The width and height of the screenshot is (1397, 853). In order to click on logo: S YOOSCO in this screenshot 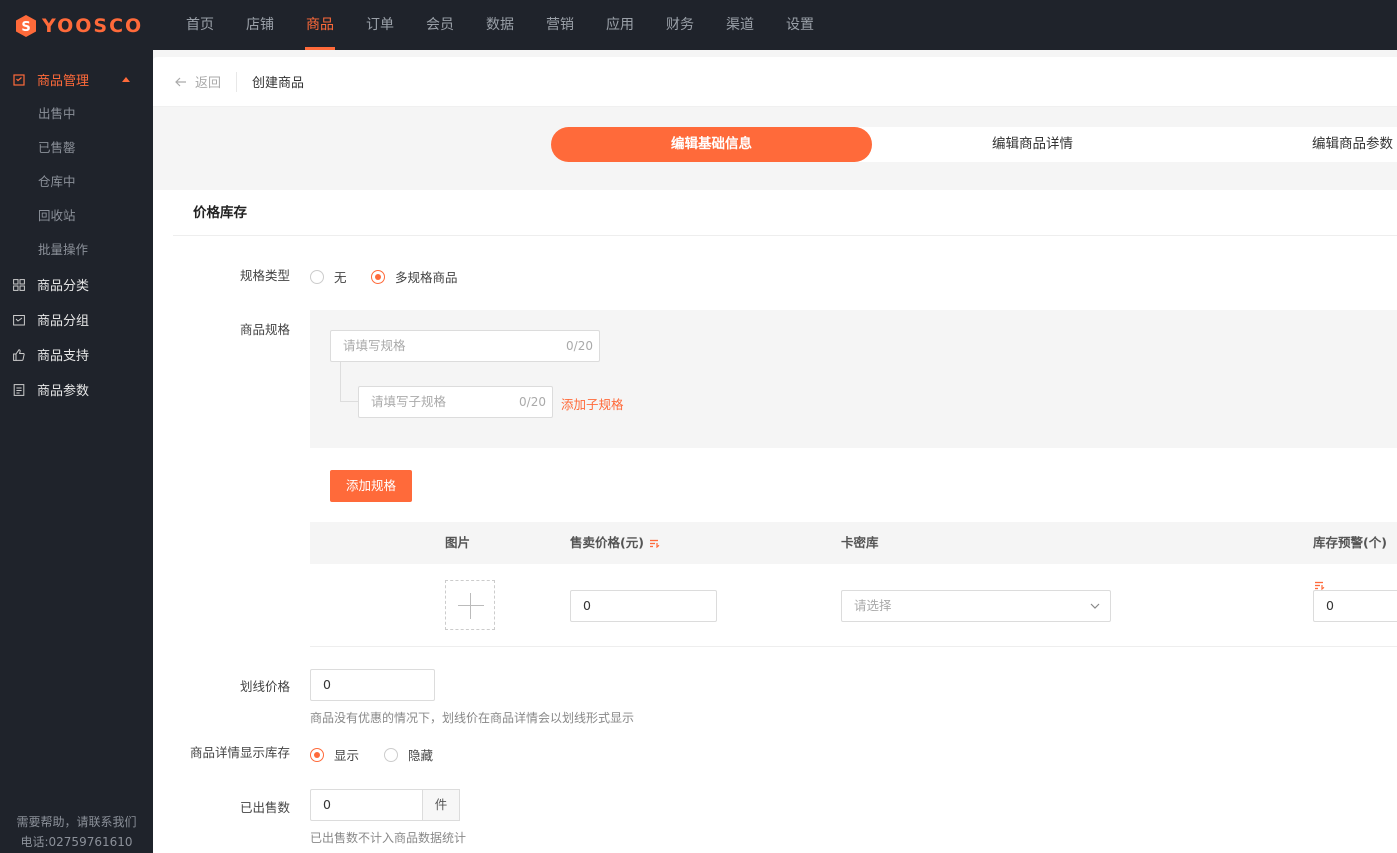, I will do `click(78, 26)`.